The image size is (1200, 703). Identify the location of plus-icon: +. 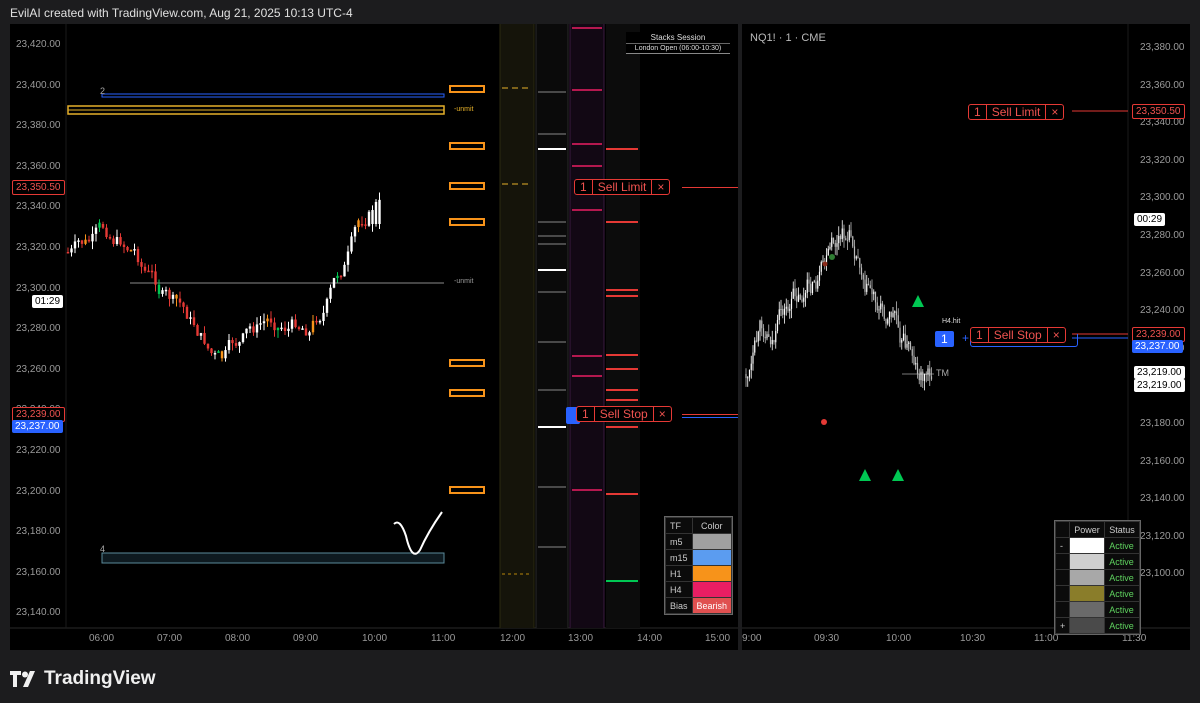
(965, 338).